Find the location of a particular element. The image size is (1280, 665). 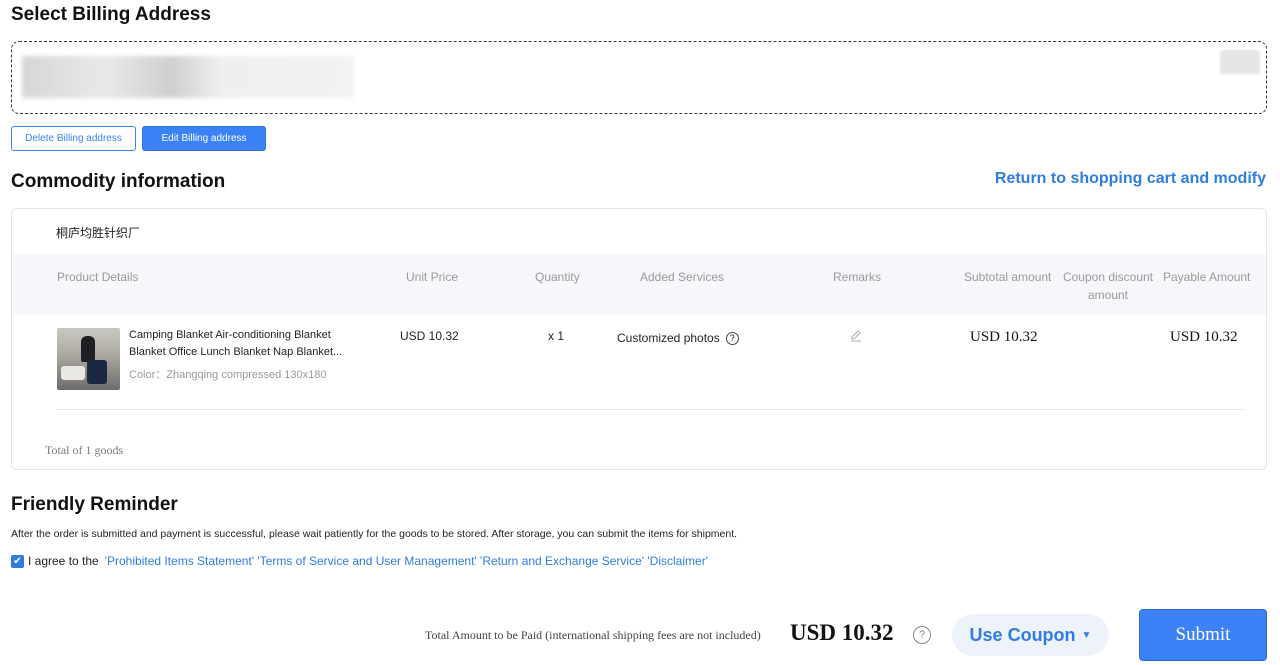

caret-down-icon: ▼ is located at coordinates (1086, 635).